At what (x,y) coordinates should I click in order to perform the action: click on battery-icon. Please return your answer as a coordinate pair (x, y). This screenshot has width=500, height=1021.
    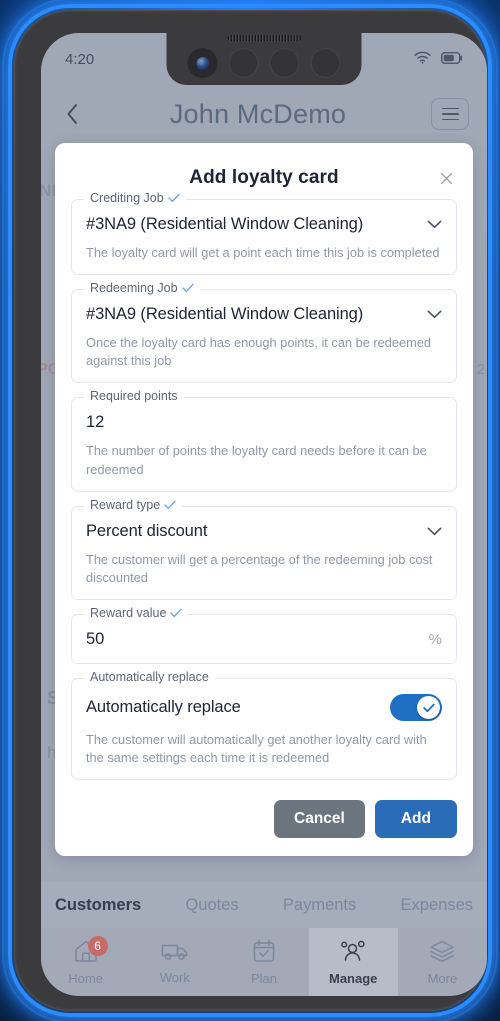
    Looking at the image, I should click on (451, 59).